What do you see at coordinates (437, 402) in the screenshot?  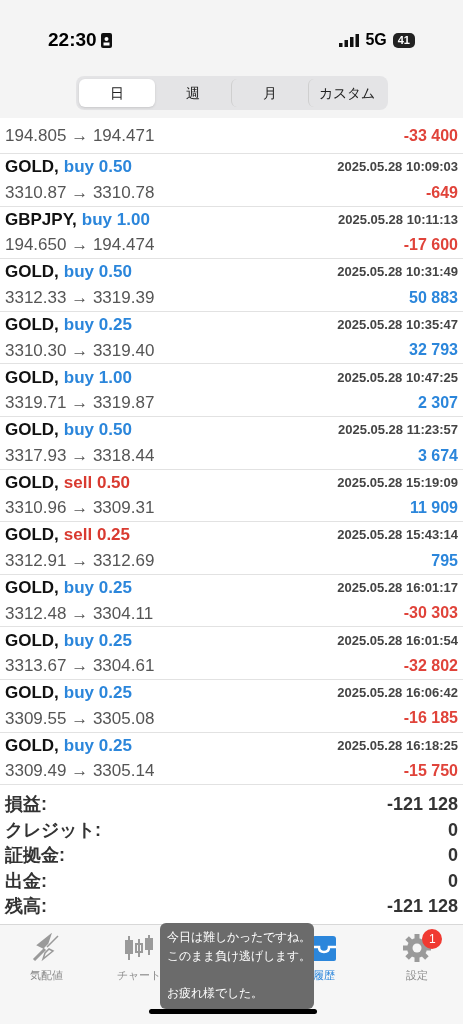 I see `profit-value: 2 307` at bounding box center [437, 402].